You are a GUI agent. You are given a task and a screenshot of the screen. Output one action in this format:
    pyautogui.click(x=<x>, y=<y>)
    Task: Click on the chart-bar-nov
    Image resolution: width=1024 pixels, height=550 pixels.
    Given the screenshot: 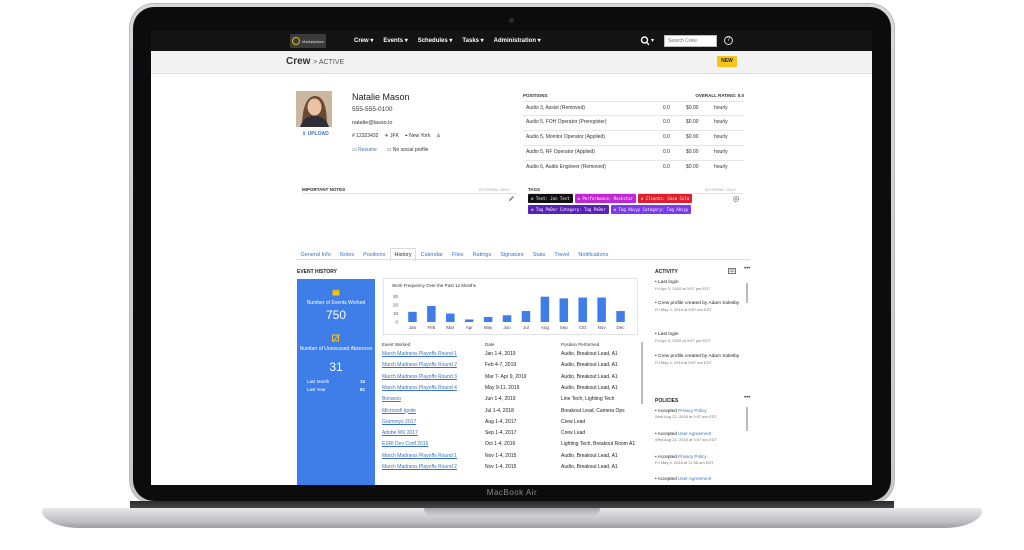 What is the action you would take?
    pyautogui.click(x=601, y=309)
    